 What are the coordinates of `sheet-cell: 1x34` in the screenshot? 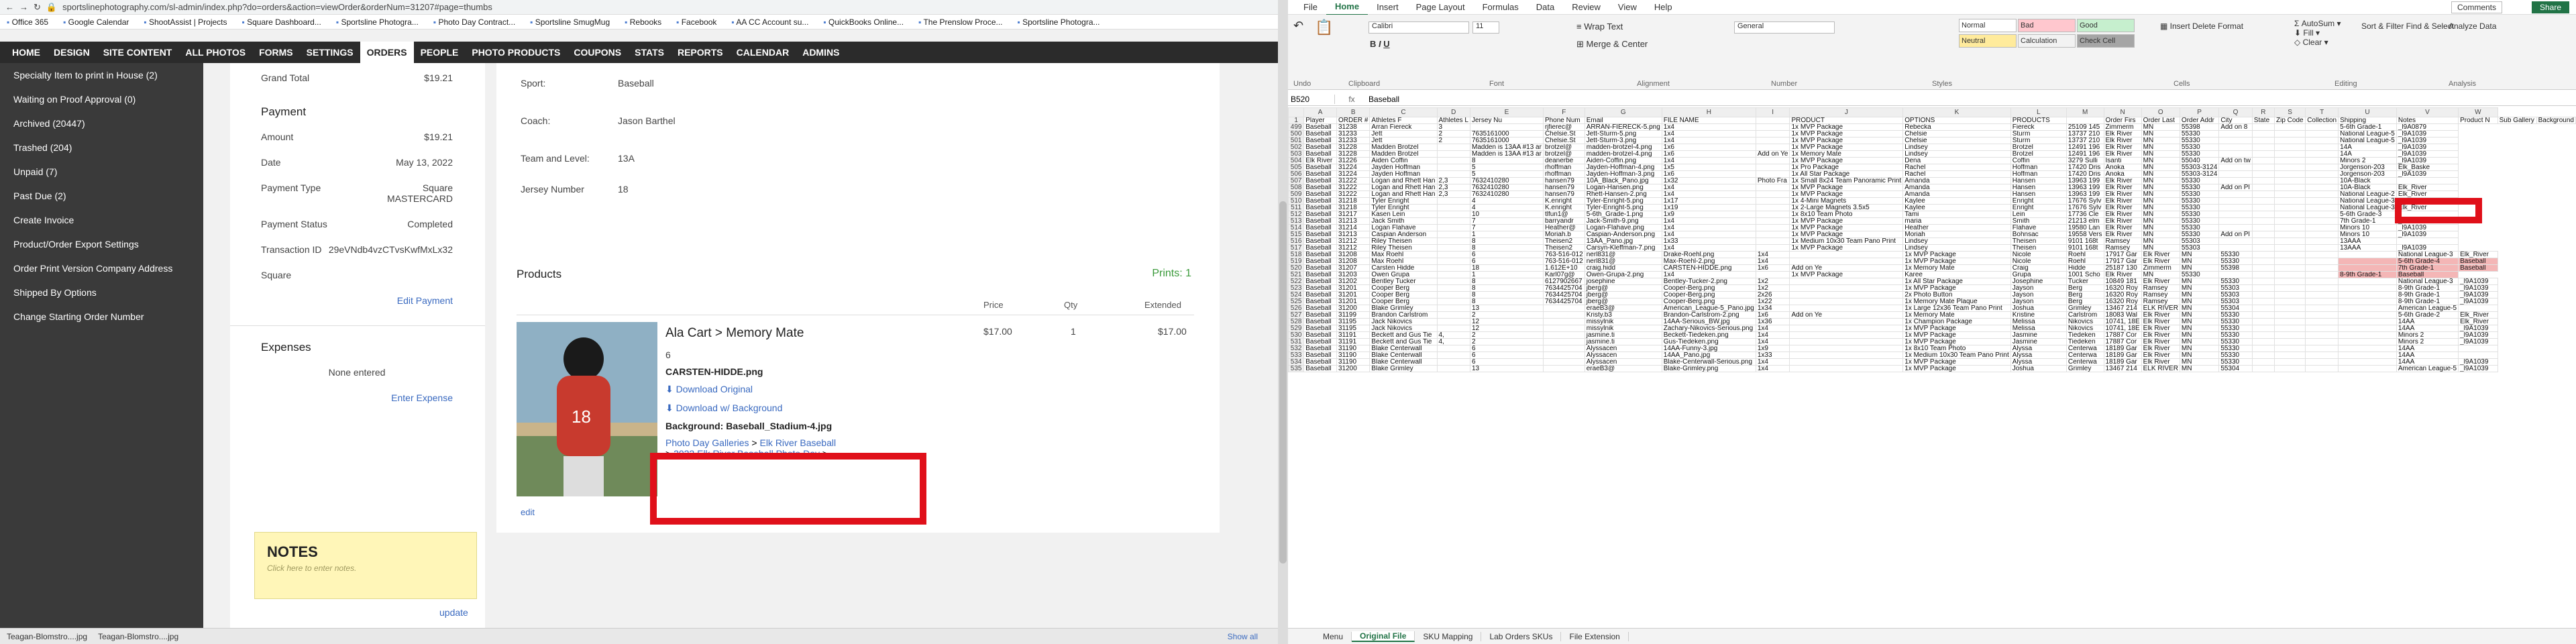 It's located at (1772, 308).